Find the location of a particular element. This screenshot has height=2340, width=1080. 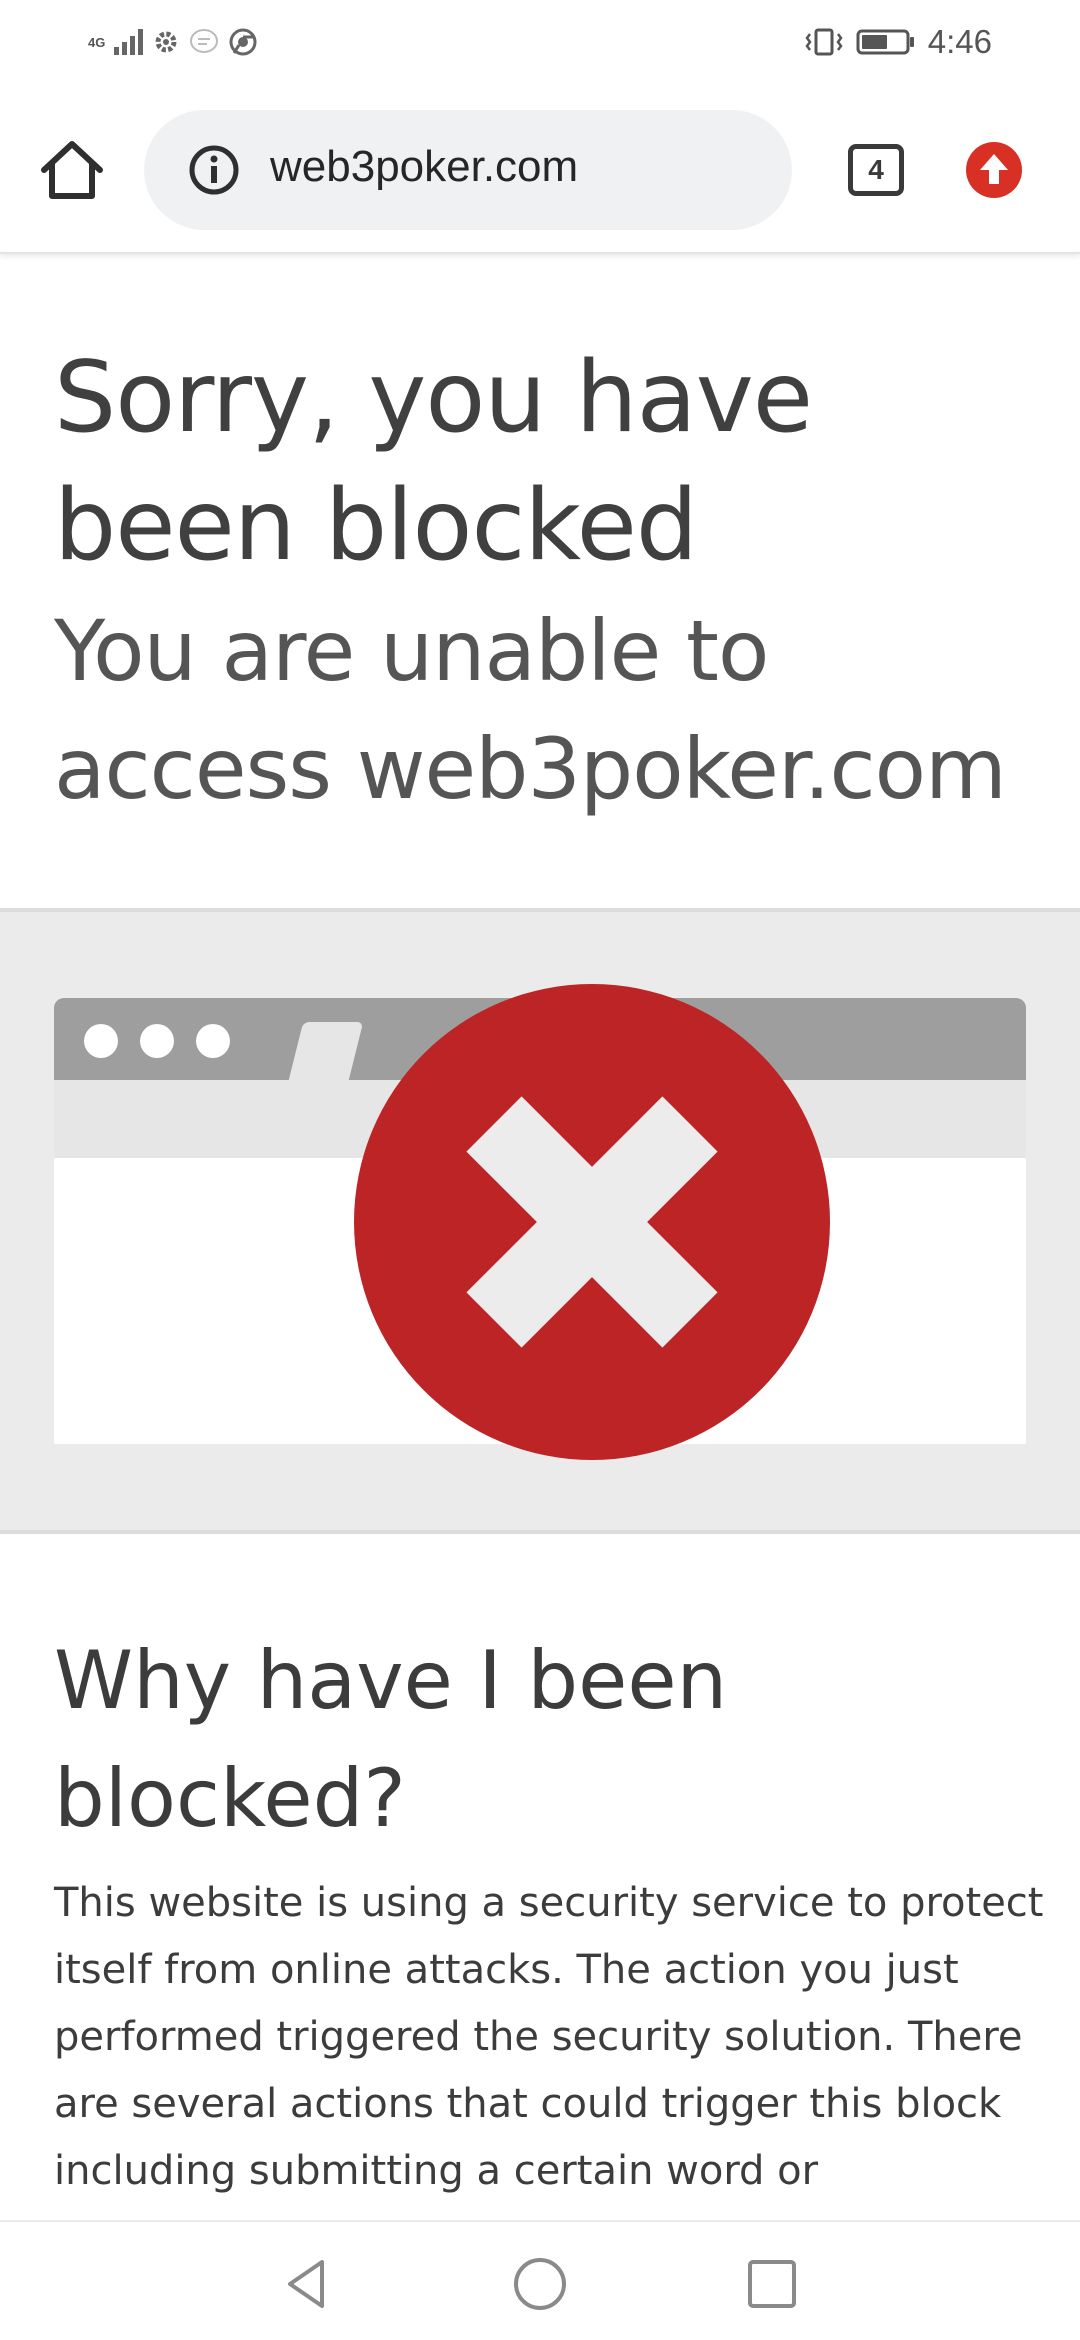

update-arrow-glyph is located at coordinates (994, 169).